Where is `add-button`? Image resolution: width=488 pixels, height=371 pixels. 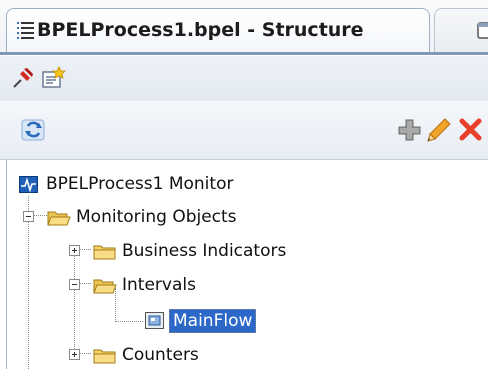
add-button is located at coordinates (409, 130).